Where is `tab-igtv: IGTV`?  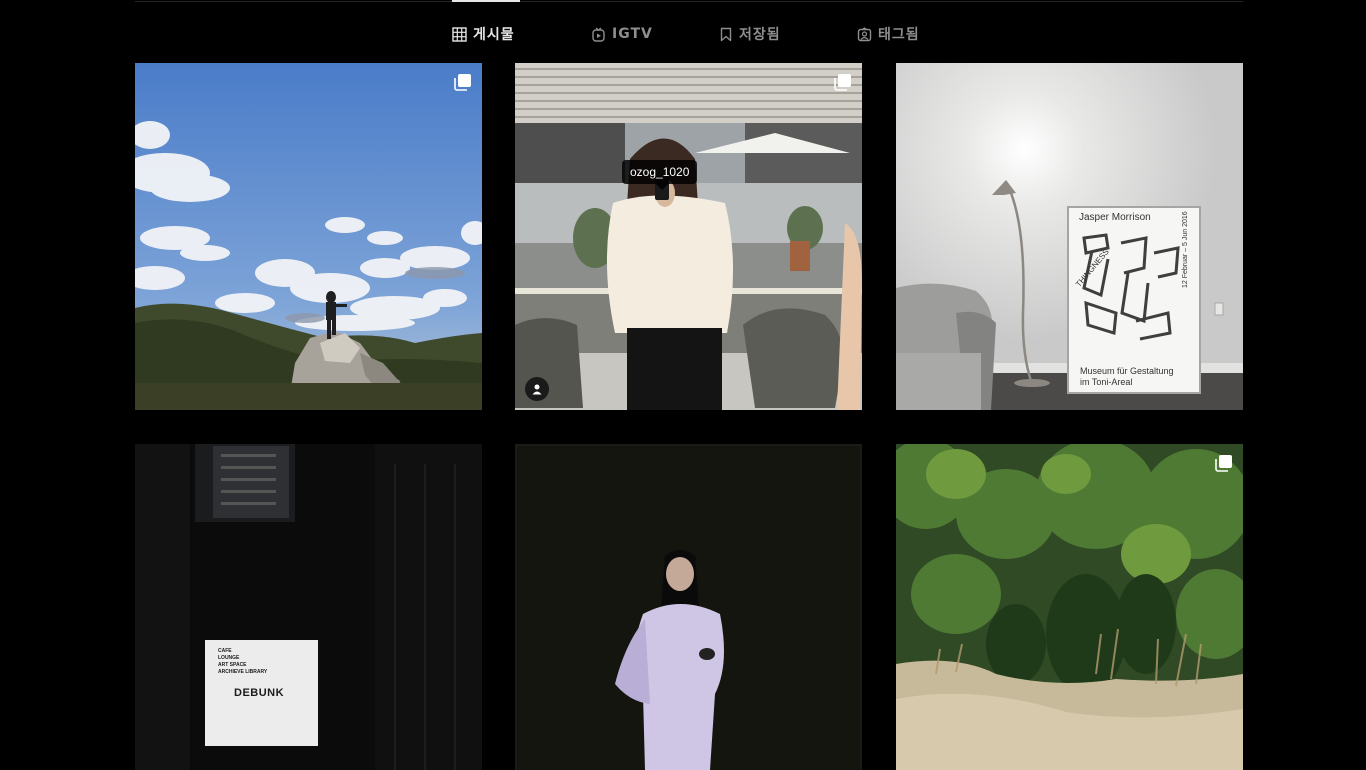 tab-igtv: IGTV is located at coordinates (622, 34).